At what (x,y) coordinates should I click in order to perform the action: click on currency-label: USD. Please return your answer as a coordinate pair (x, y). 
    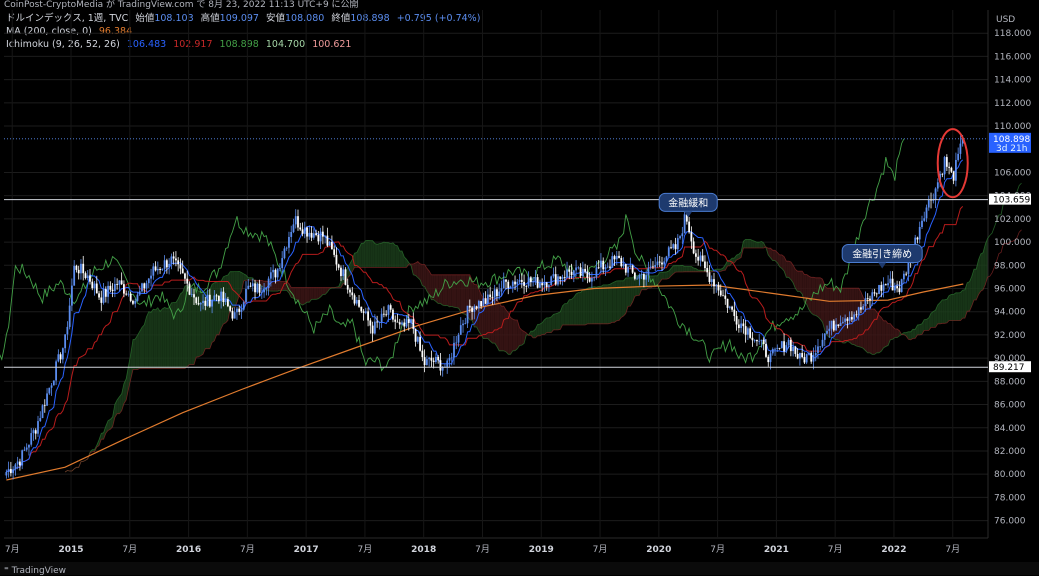
    Looking at the image, I should click on (1005, 20).